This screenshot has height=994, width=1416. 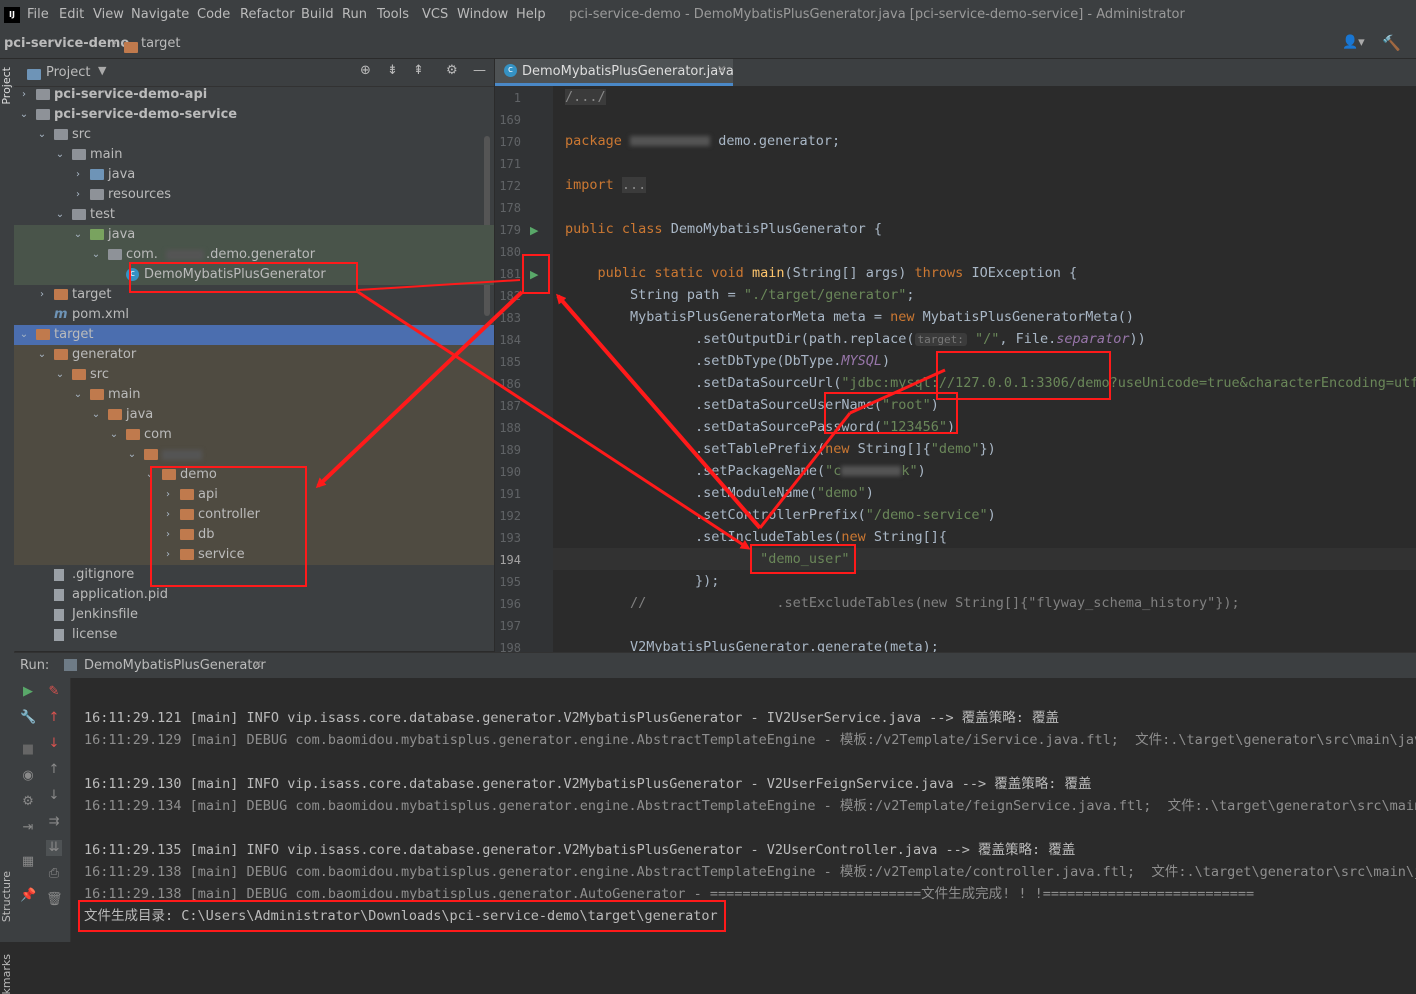 What do you see at coordinates (54, 796) in the screenshot?
I see `scroll-down-icon: ↓` at bounding box center [54, 796].